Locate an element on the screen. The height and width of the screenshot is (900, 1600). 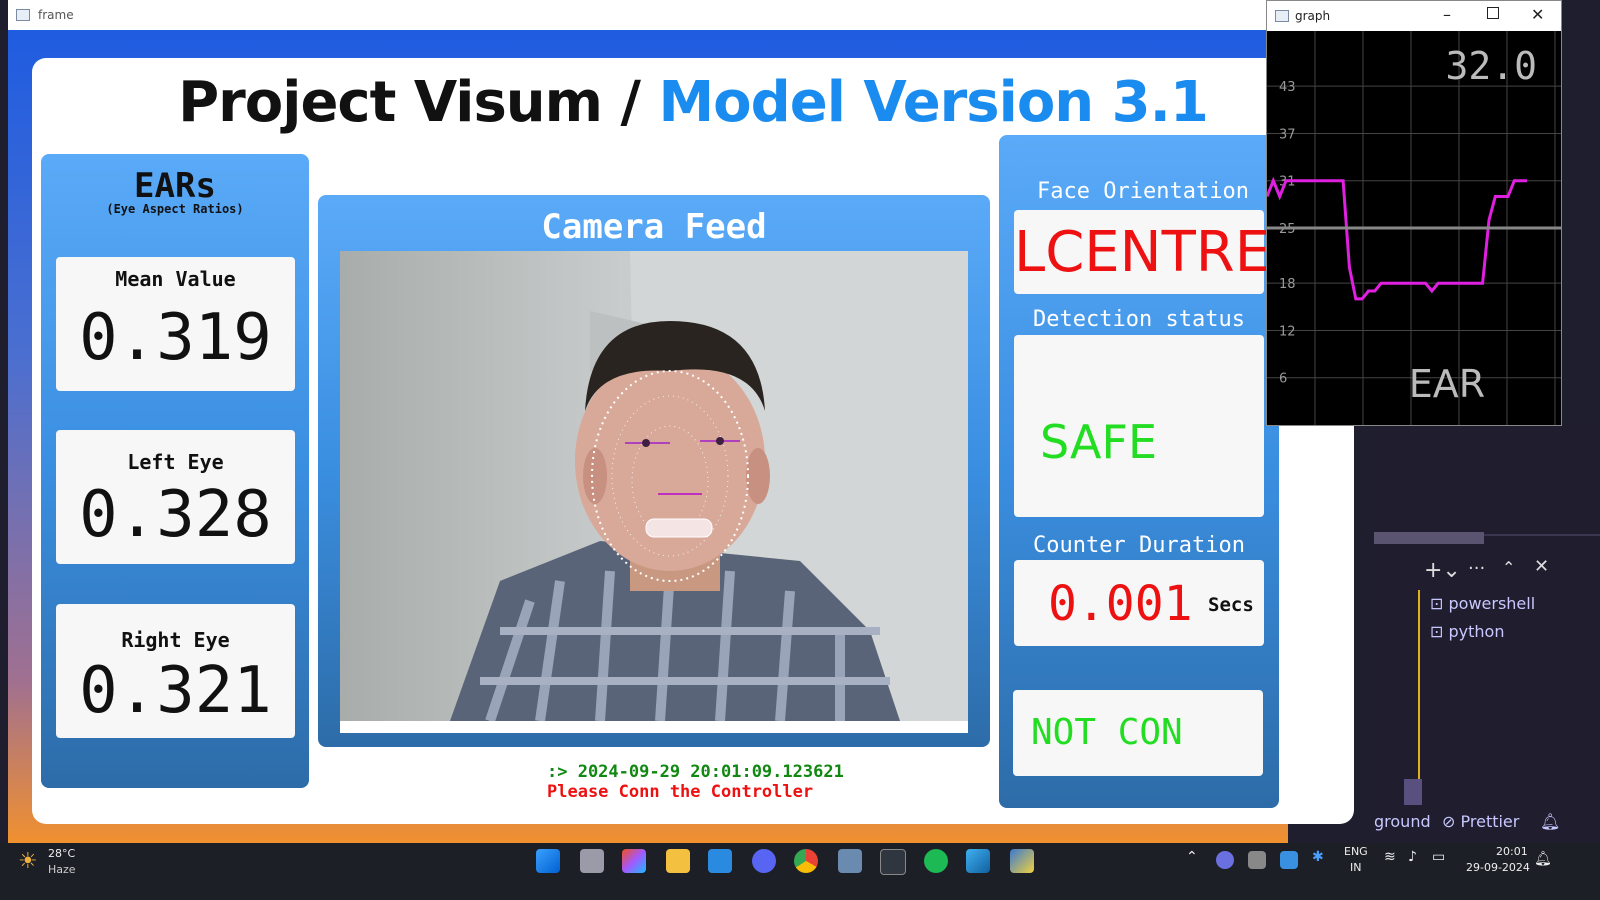
orientation-box: LCENTRE is located at coordinates (1142, 252).